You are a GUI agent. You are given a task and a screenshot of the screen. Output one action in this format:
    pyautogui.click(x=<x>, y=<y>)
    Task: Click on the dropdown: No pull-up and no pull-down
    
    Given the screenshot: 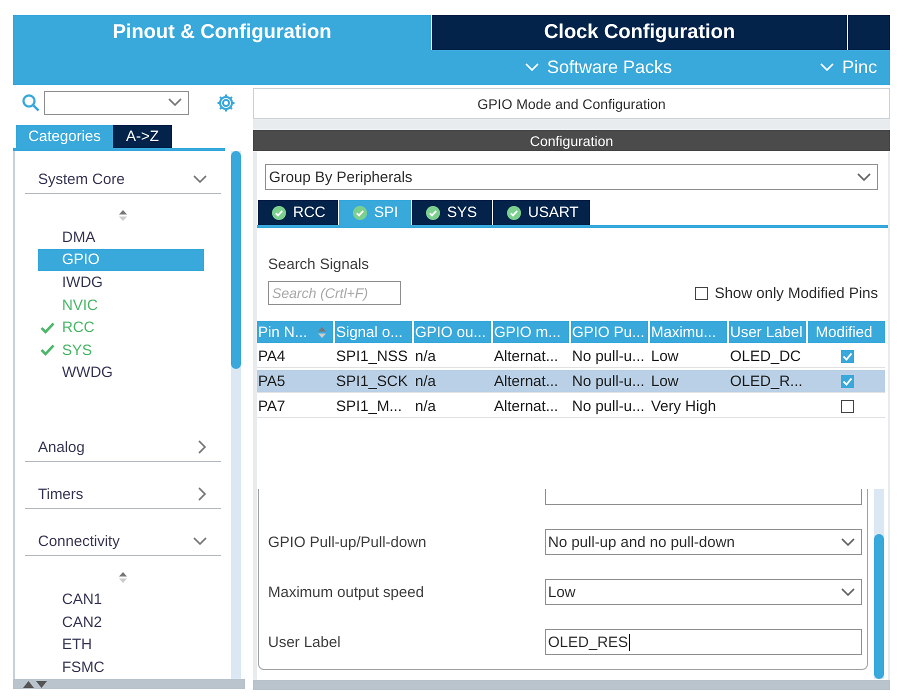 What is the action you would take?
    pyautogui.click(x=703, y=542)
    